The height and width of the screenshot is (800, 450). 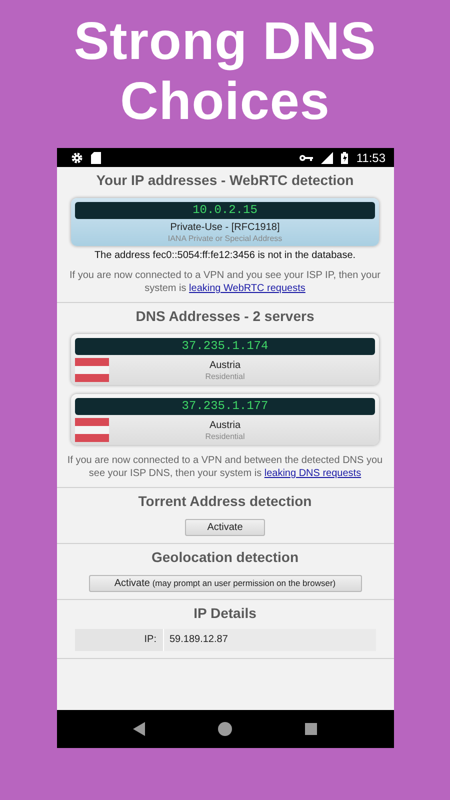 What do you see at coordinates (225, 255) in the screenshot?
I see `database-notice: The address fec0::5054:ff:fe12:3456 is not in the database.` at bounding box center [225, 255].